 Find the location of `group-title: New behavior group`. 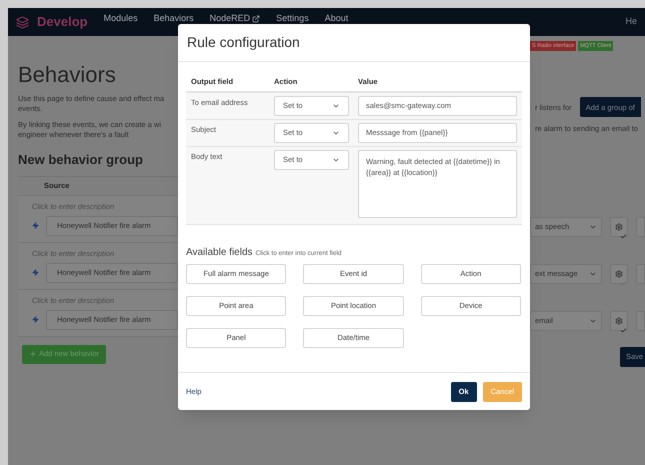

group-title: New behavior group is located at coordinates (81, 160).